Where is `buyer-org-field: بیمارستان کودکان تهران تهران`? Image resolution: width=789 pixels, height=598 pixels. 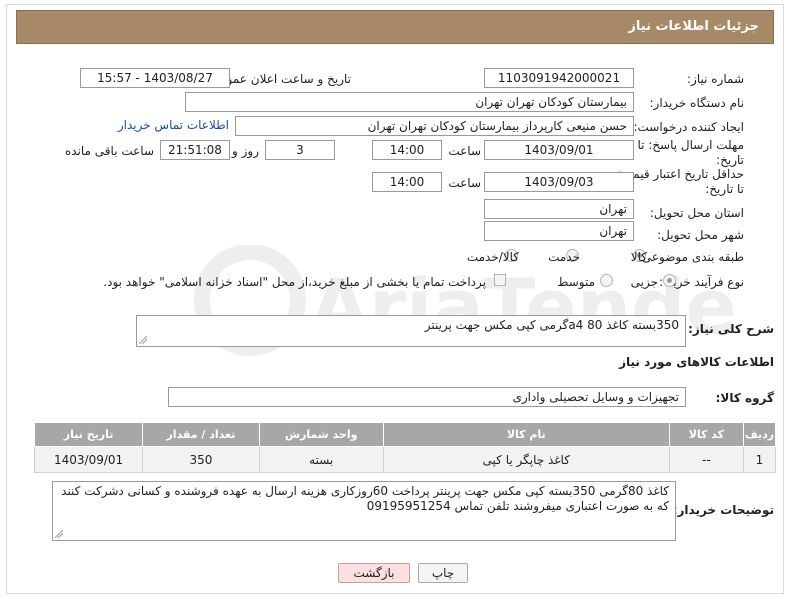
buyer-org-field: بیمارستان کودکان تهران تهران is located at coordinates (409, 102).